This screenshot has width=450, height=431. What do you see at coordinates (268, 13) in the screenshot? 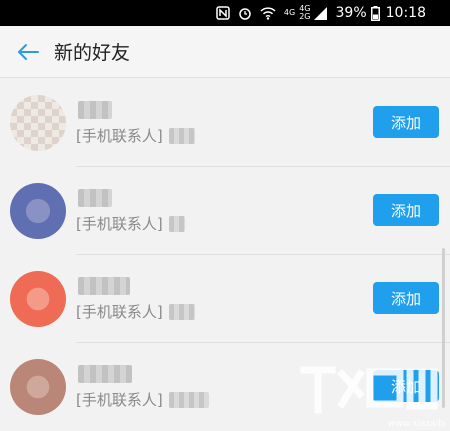
I see `wifi-icon` at bounding box center [268, 13].